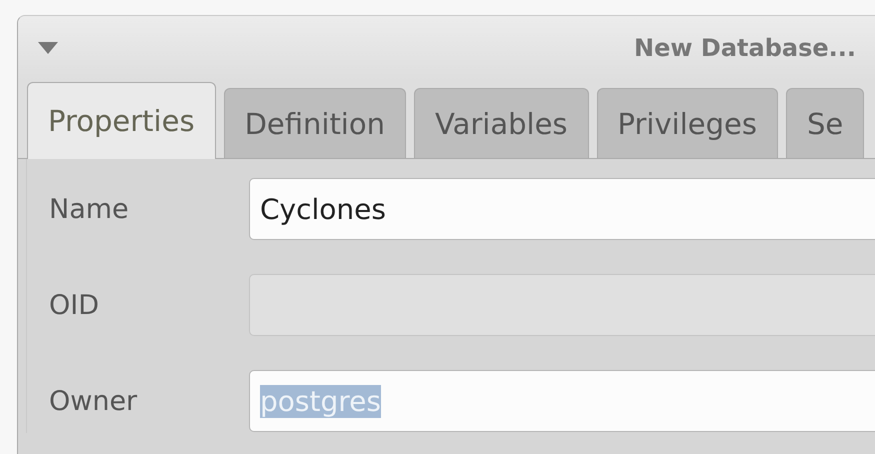 The image size is (875, 454). Describe the element at coordinates (74, 305) in the screenshot. I see `field-label: OID` at that location.